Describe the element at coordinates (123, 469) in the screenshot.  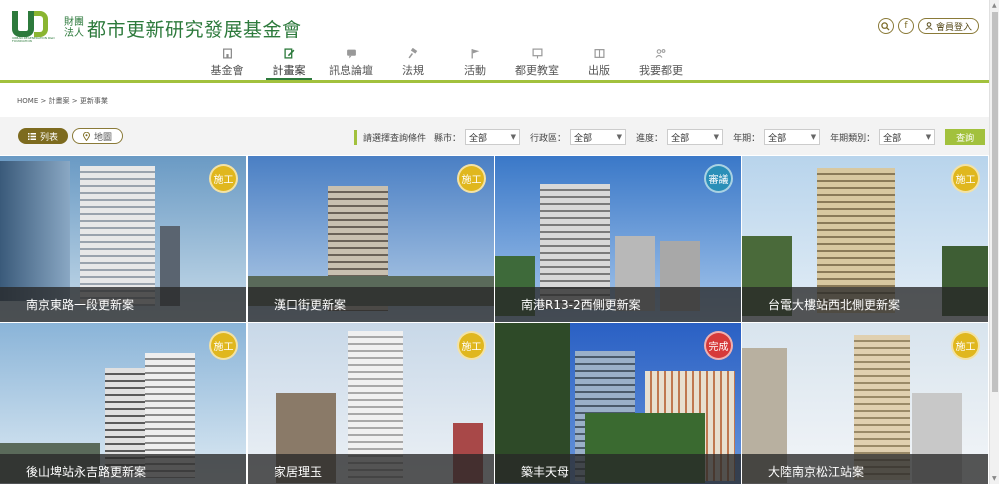
I see `project-name: 後山埤站永吉路更新案` at that location.